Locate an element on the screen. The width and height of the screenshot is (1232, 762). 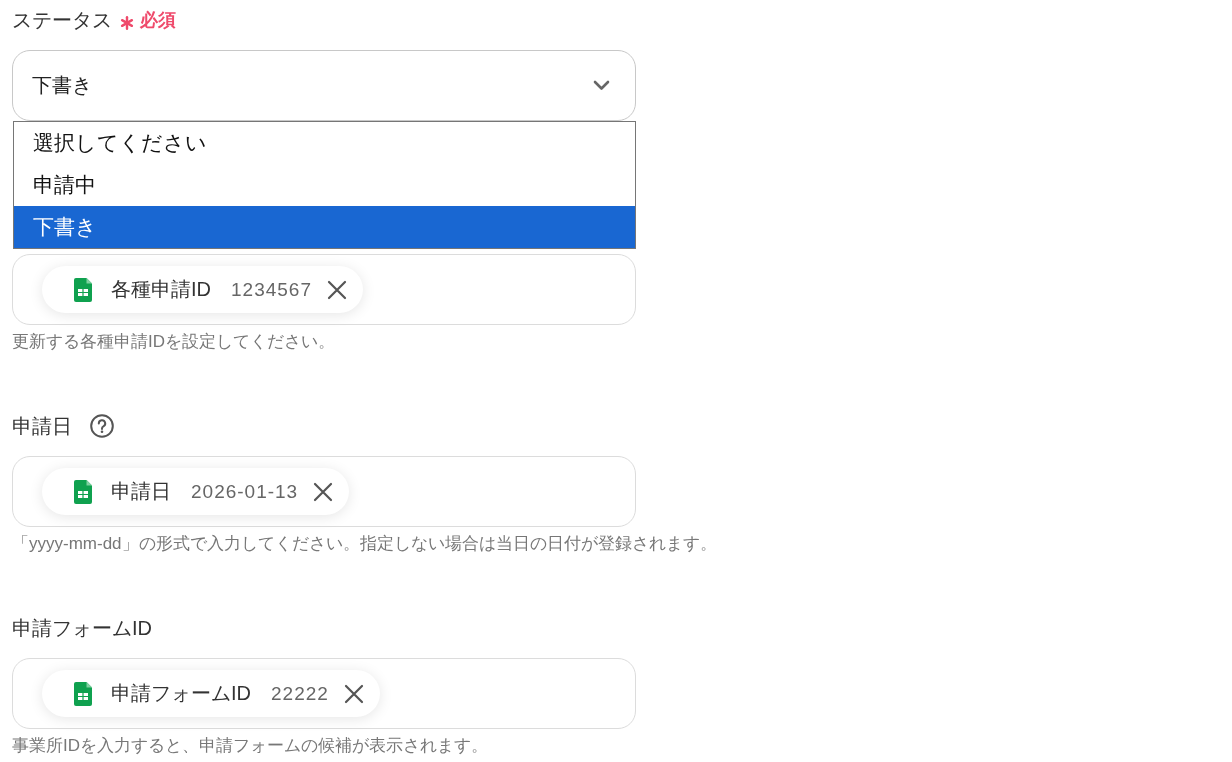
dropdown-option: 選択してください is located at coordinates (324, 143).